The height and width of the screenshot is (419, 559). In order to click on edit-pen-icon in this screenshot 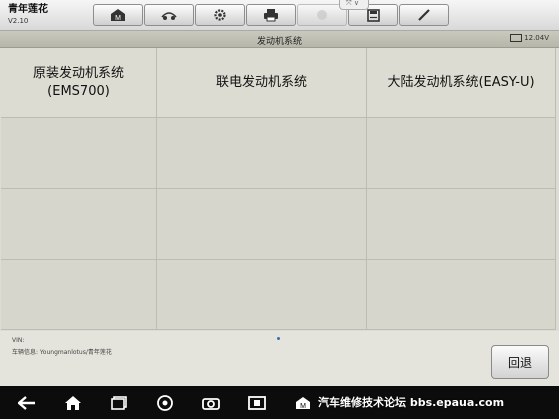, I will do `click(424, 15)`.